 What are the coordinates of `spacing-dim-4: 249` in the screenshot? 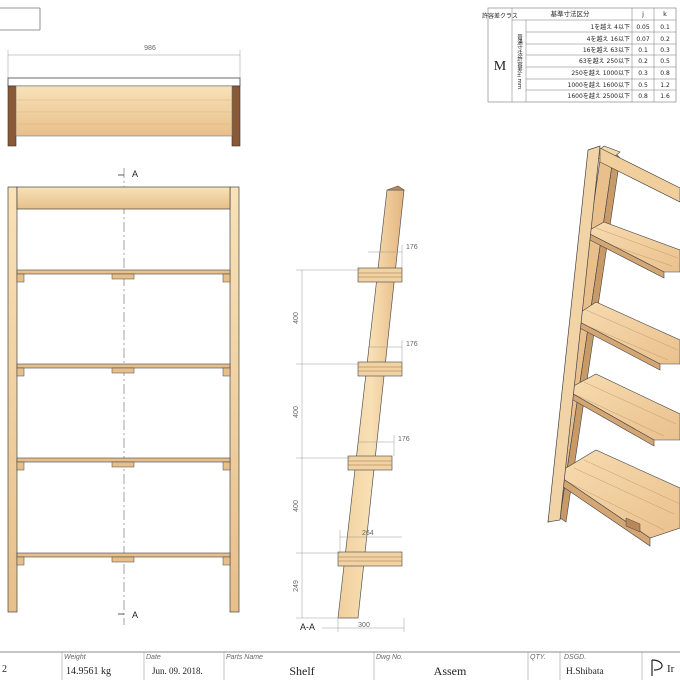 It's located at (296, 586).